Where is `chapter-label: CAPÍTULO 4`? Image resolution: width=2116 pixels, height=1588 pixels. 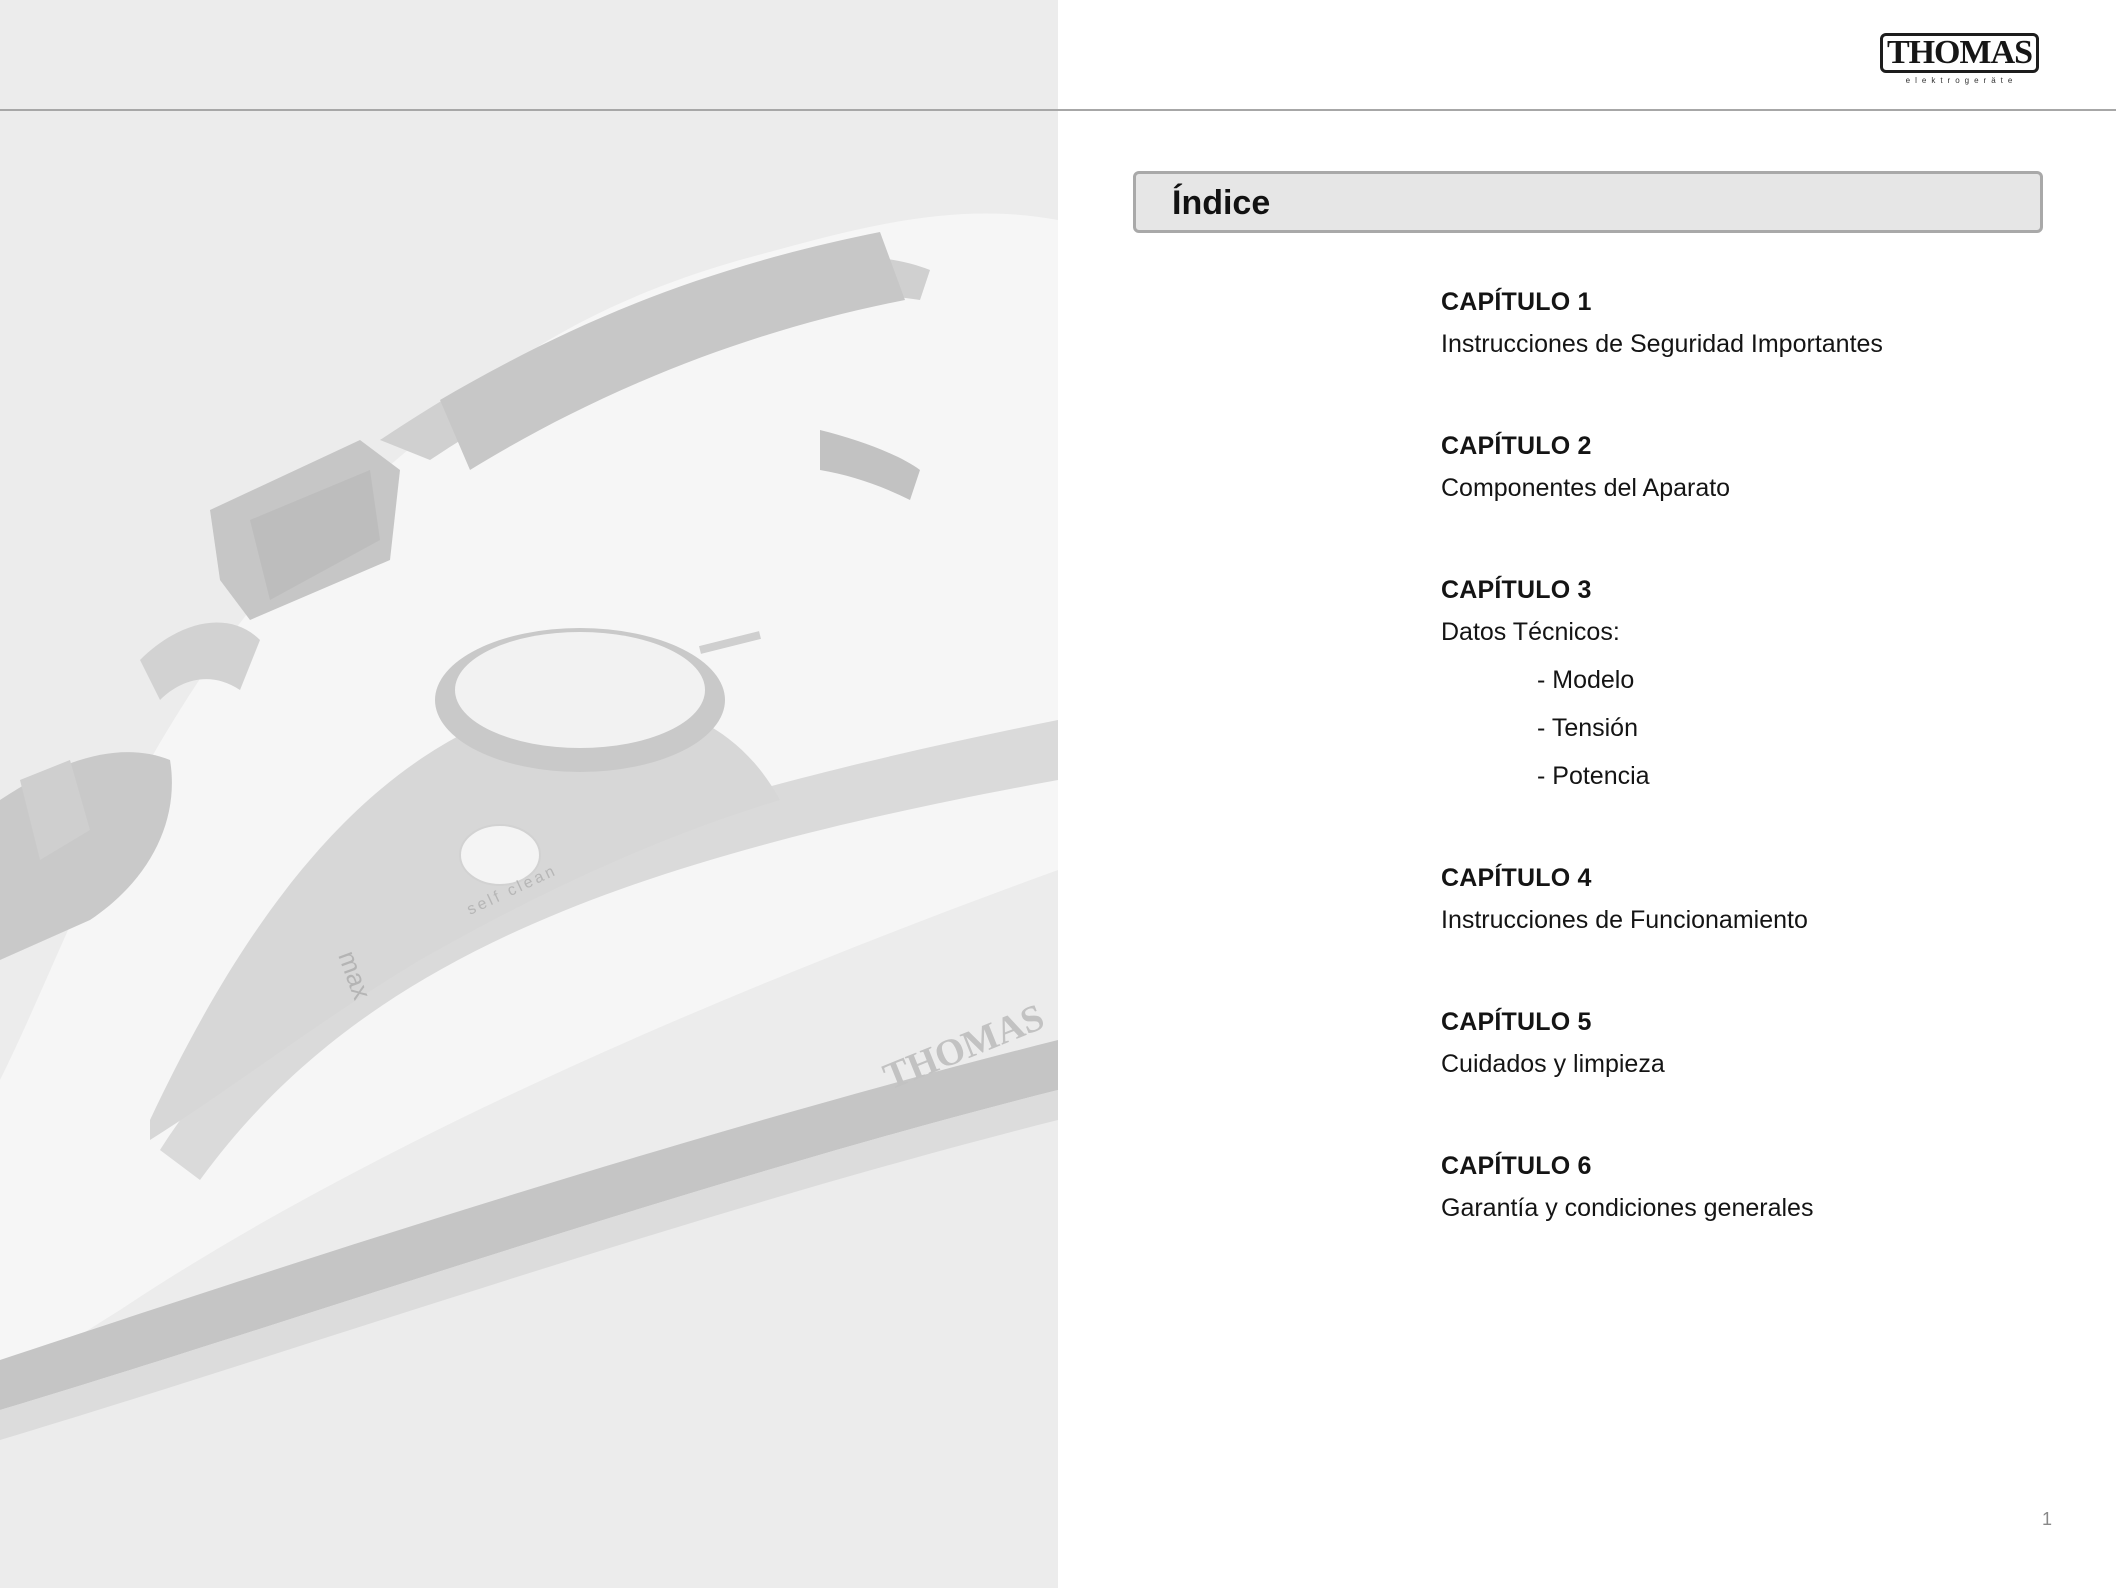
chapter-label: CAPÍTULO 4 is located at coordinates (1516, 878).